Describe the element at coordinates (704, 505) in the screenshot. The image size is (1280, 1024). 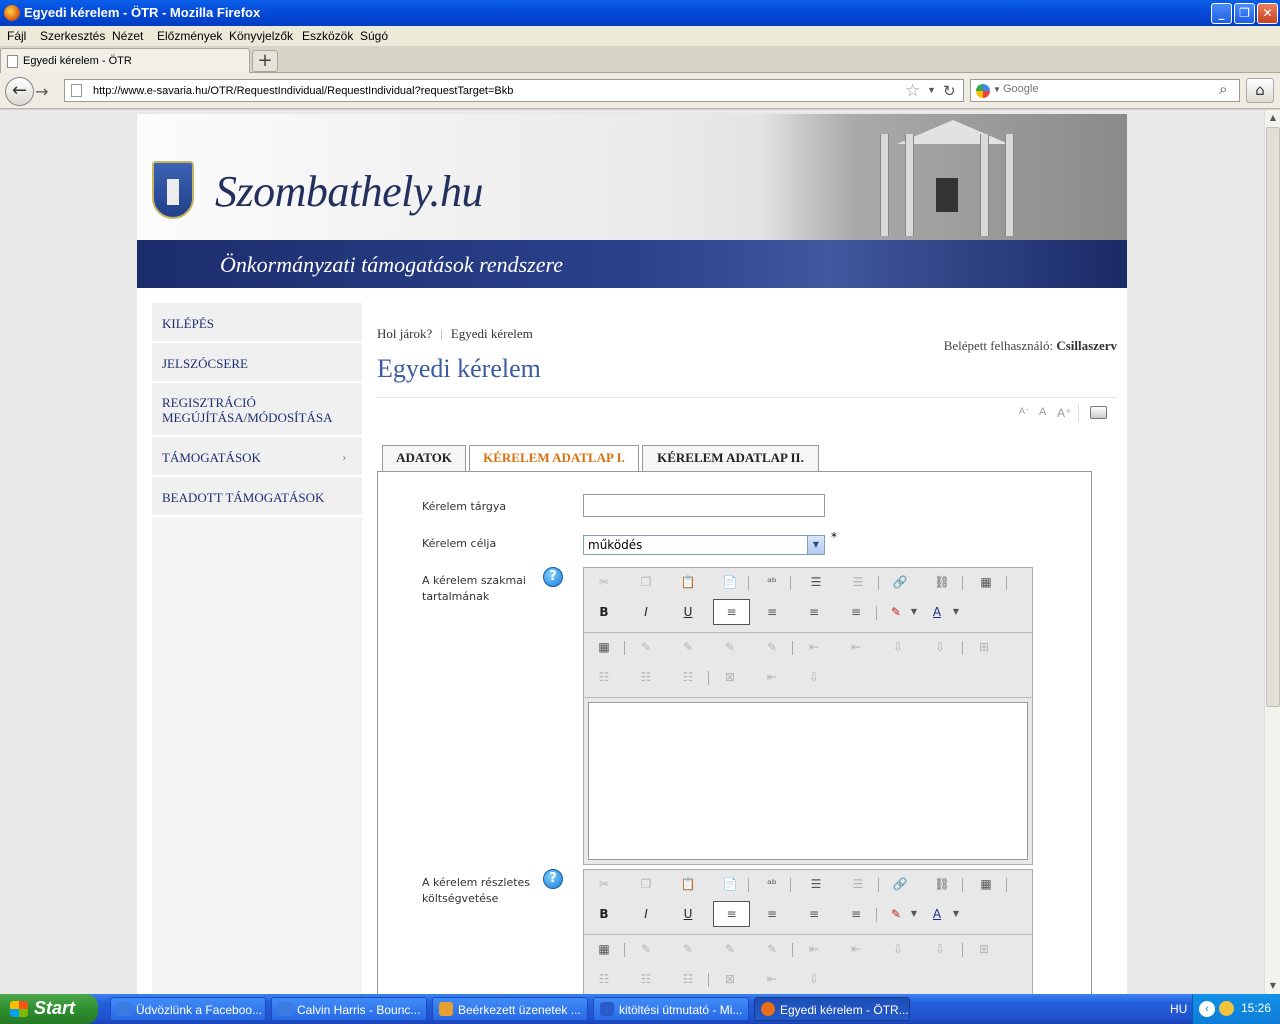
I see `subject-input` at that location.